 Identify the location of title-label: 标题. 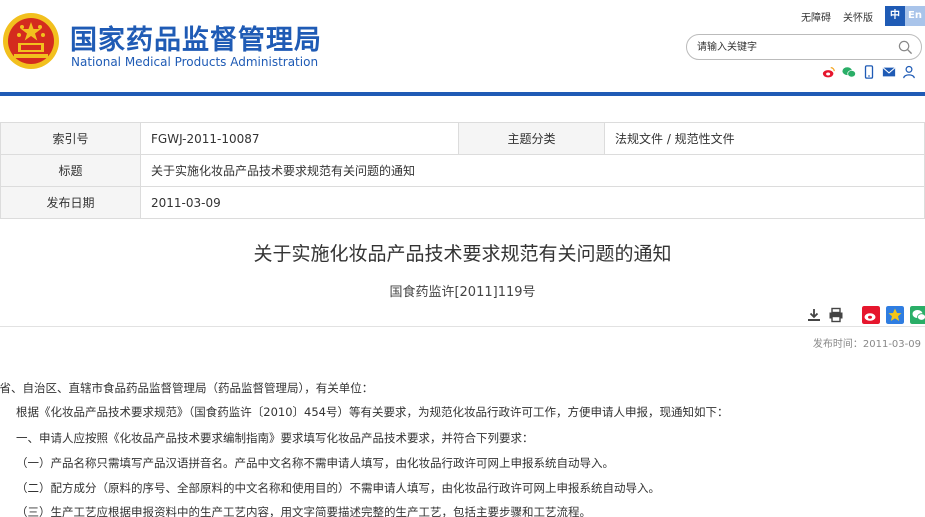
(70, 170).